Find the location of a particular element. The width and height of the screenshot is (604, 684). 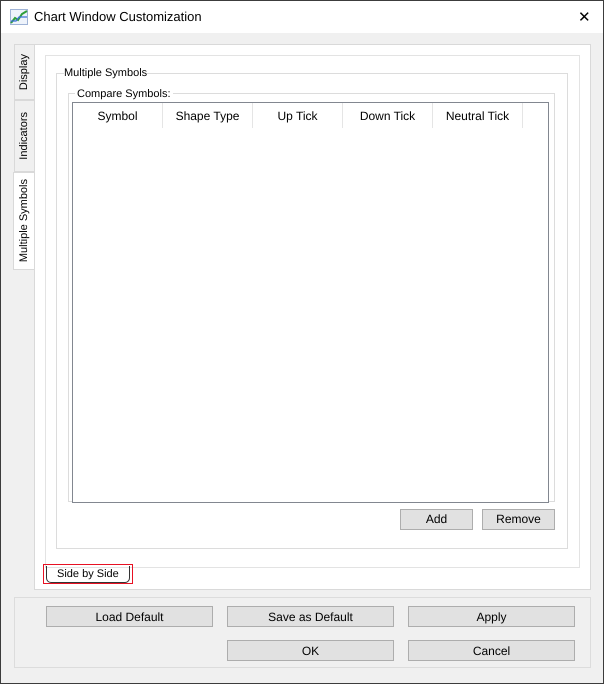

button: OK is located at coordinates (310, 650).